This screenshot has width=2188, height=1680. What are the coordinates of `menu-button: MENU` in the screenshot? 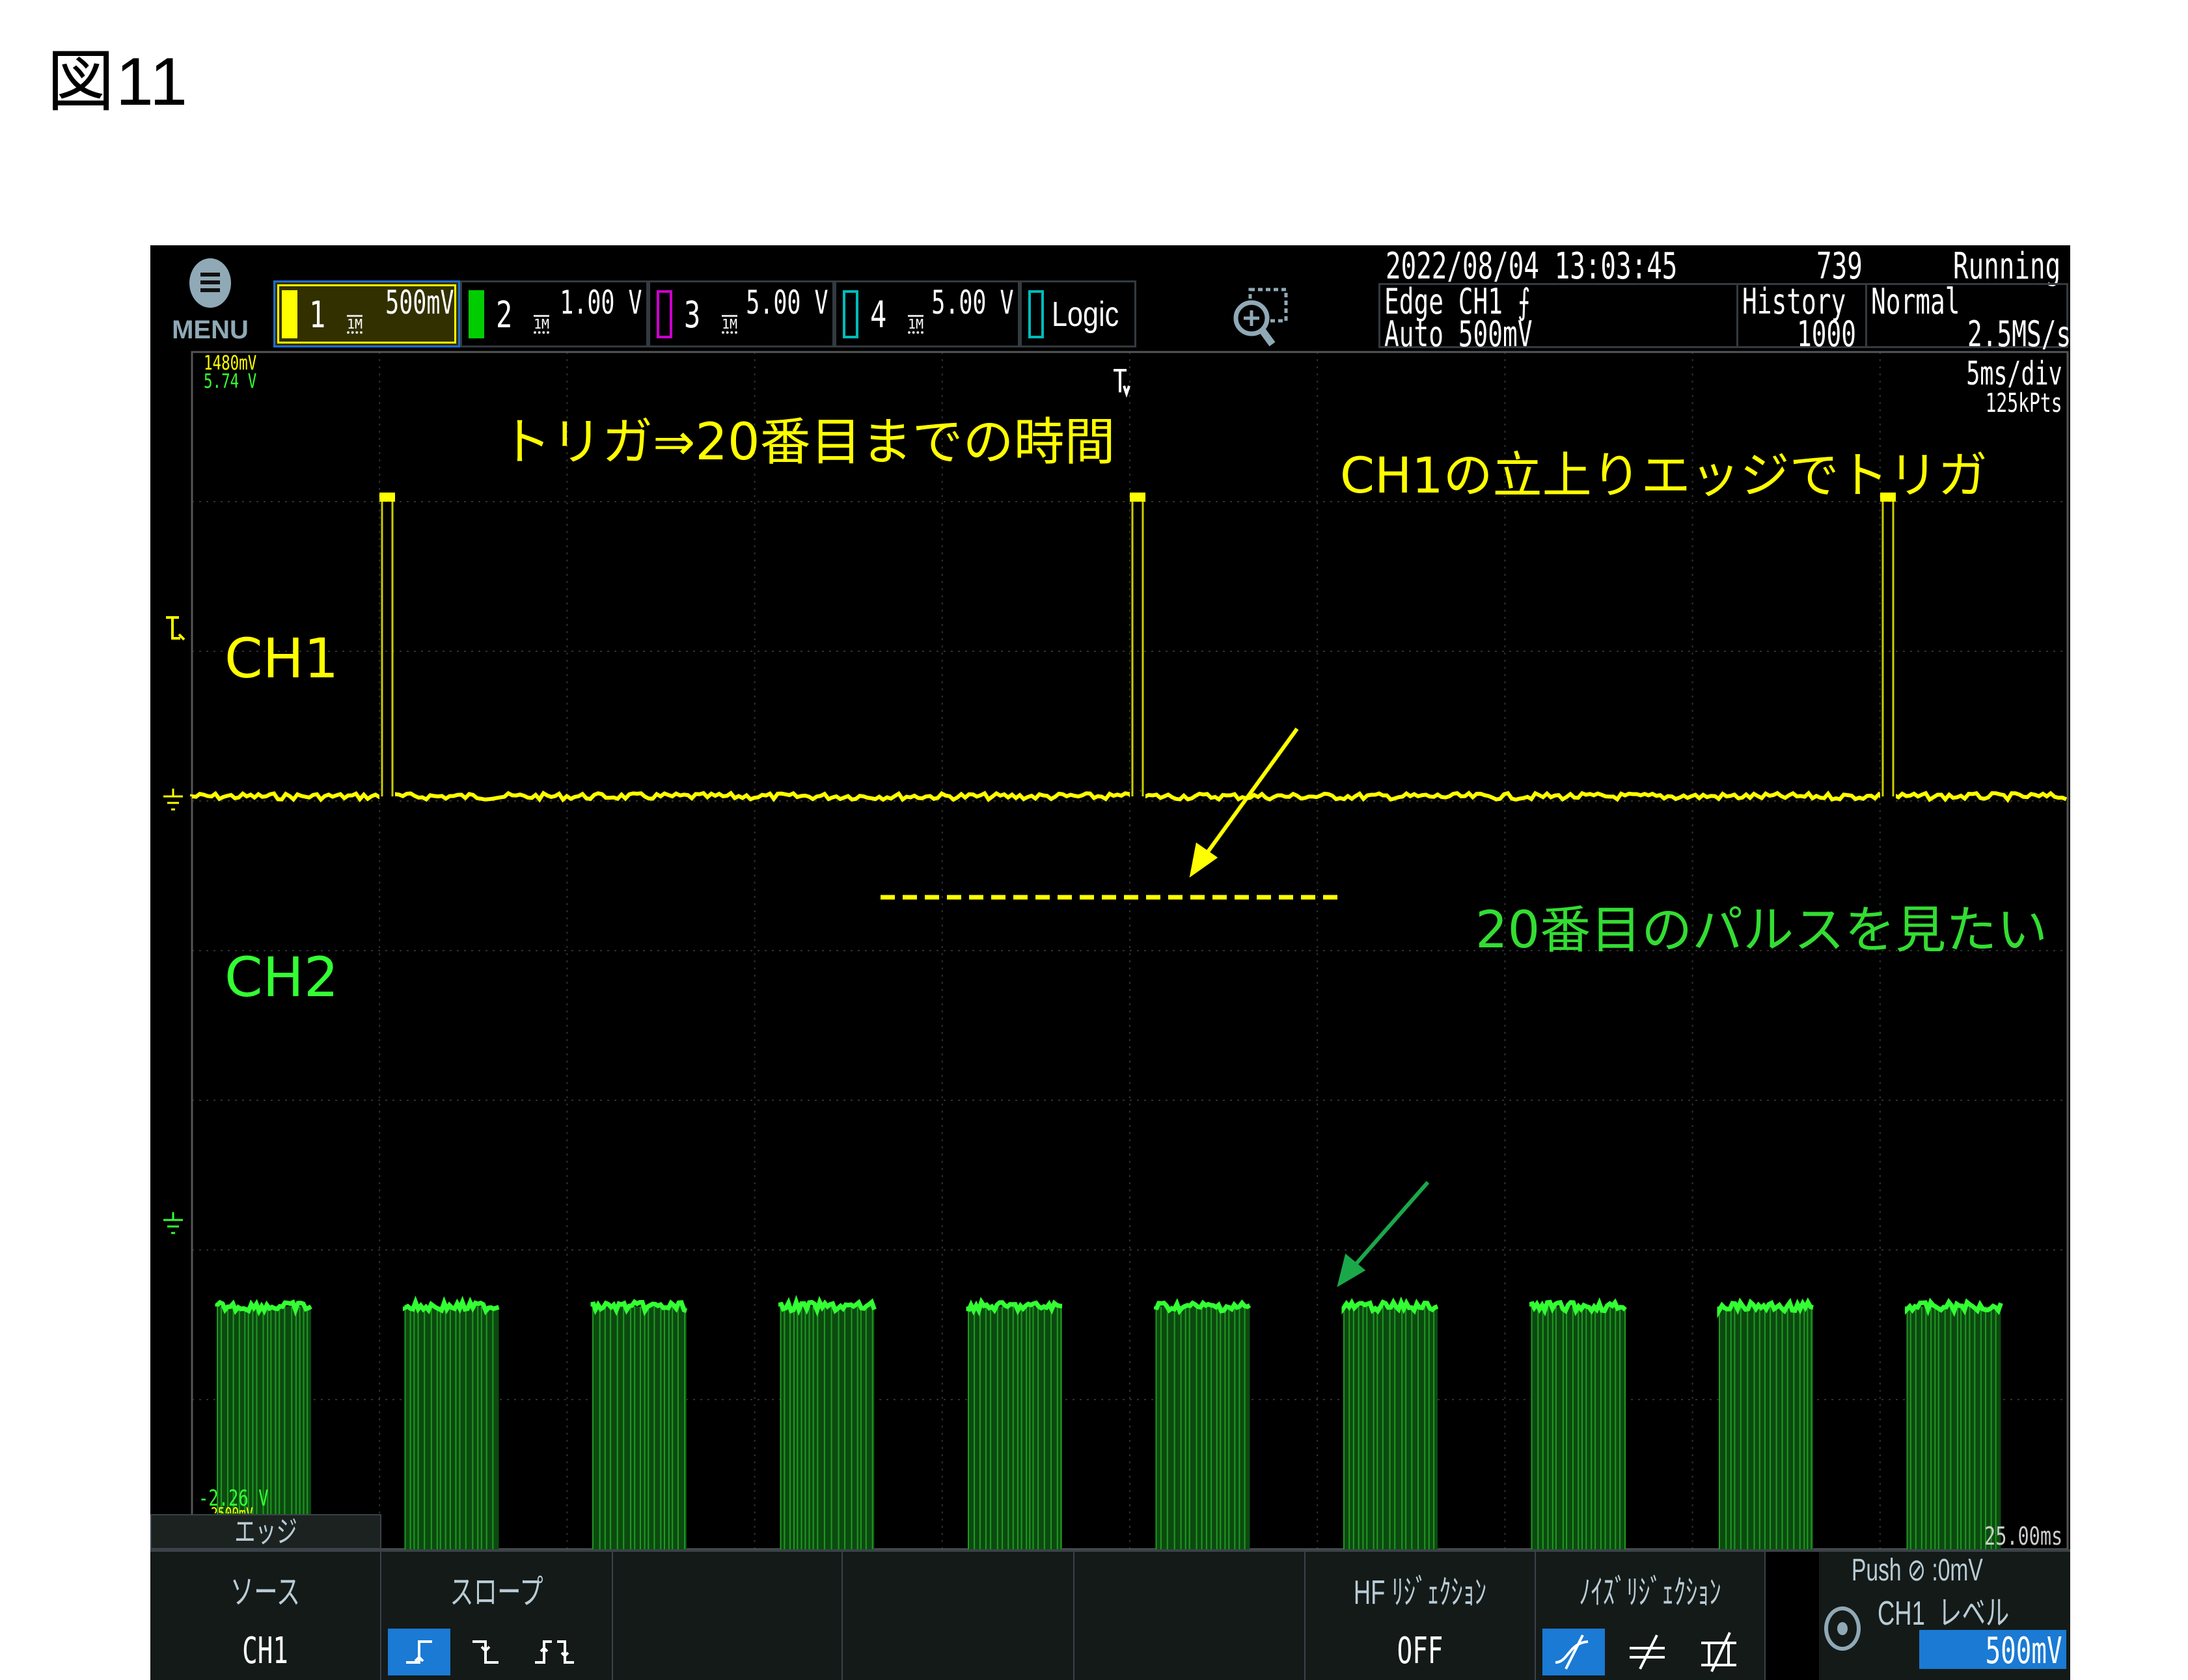 It's located at (210, 304).